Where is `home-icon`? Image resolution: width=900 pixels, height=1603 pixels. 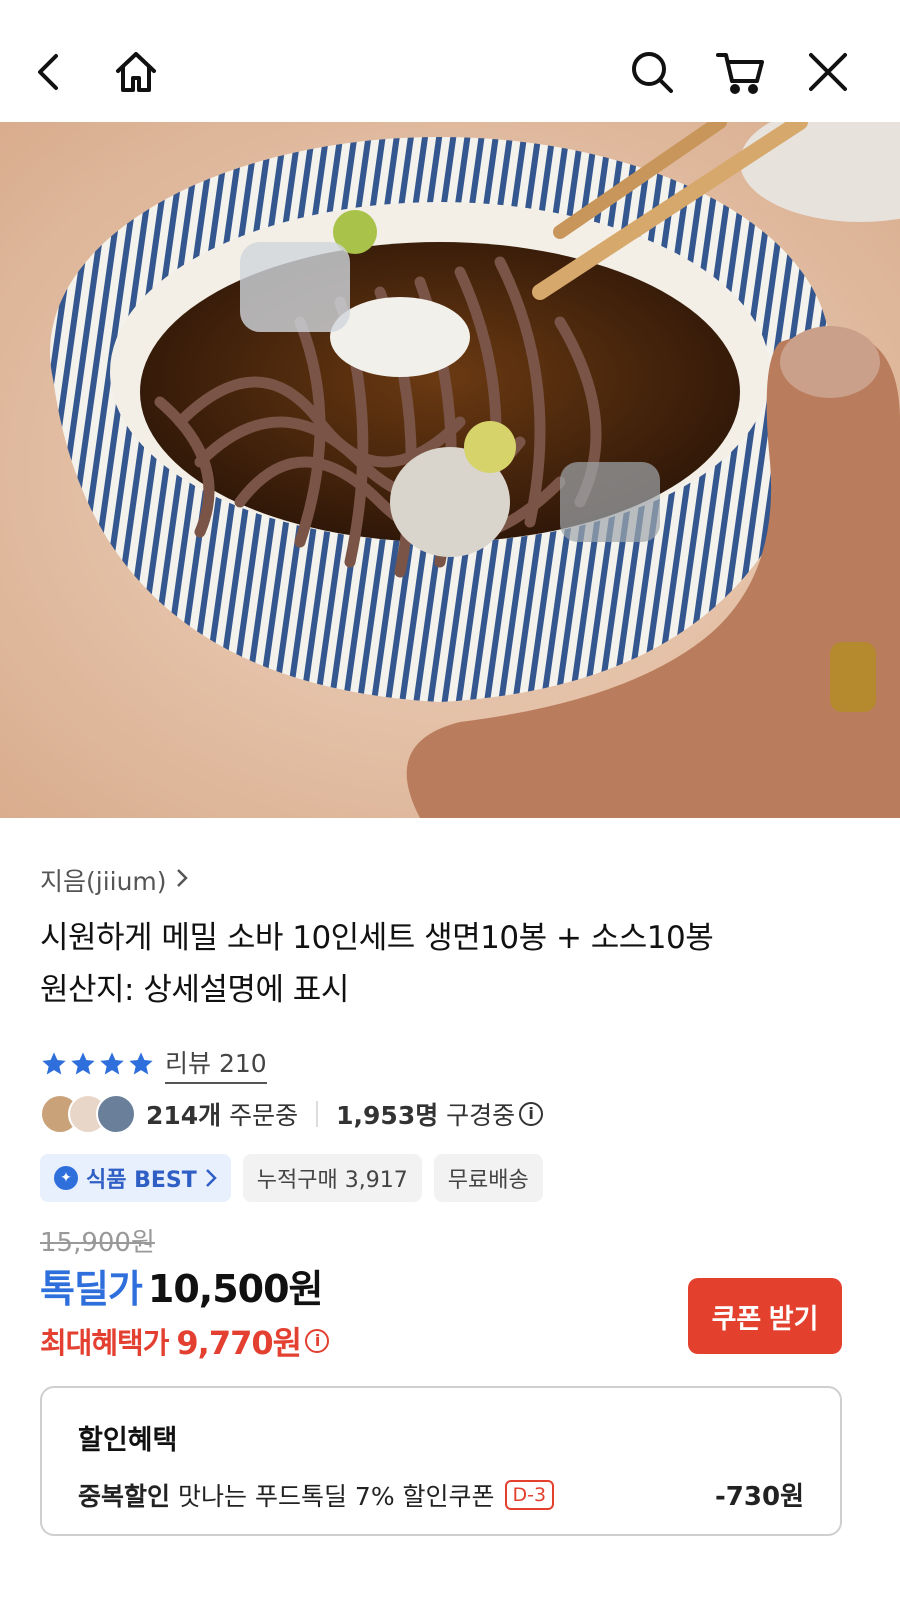 home-icon is located at coordinates (136, 72).